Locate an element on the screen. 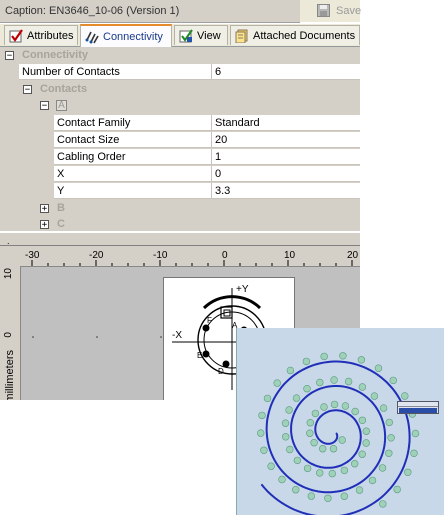 The image size is (444, 515). property-row: Cabling Order 1 is located at coordinates (180, 157).